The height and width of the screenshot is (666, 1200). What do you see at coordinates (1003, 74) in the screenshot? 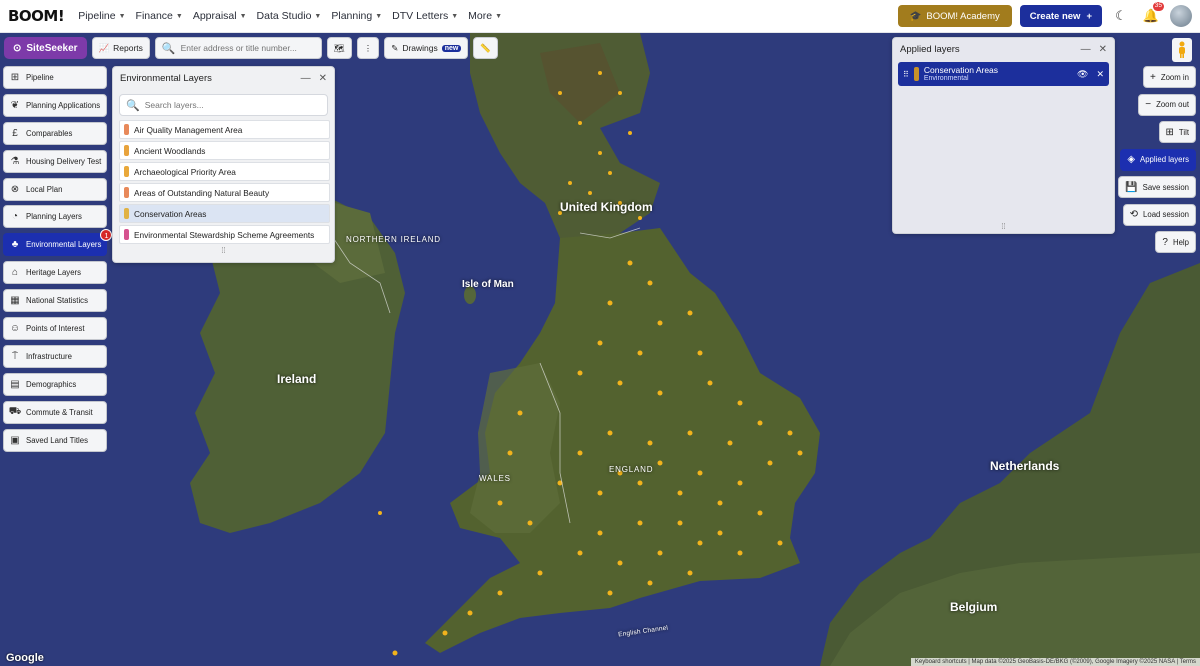
I see `applied-layer-item: ⠿ Conservation Areas Environmental 👁 ✕` at bounding box center [1003, 74].